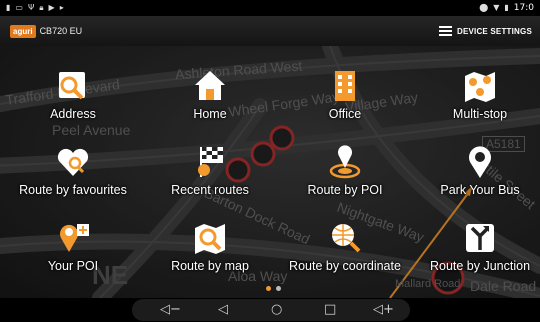 The height and width of the screenshot is (322, 540). I want to click on home-nav-icon: ○, so click(276, 310).